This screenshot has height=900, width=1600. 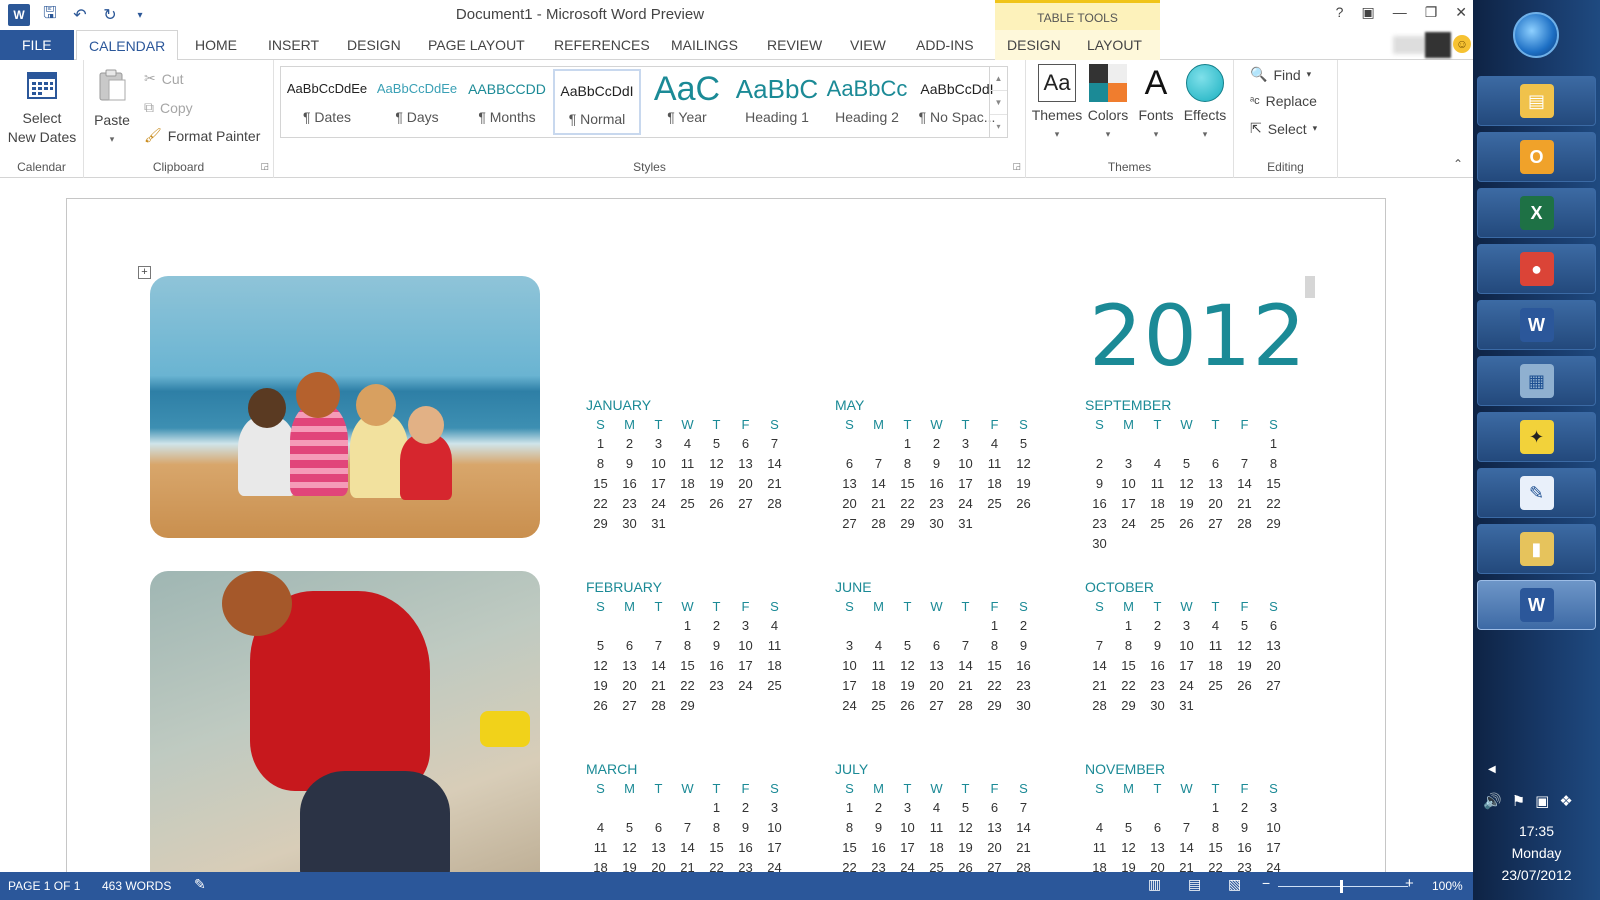 What do you see at coordinates (602, 45) in the screenshot?
I see `tab-references: REFERENCES` at bounding box center [602, 45].